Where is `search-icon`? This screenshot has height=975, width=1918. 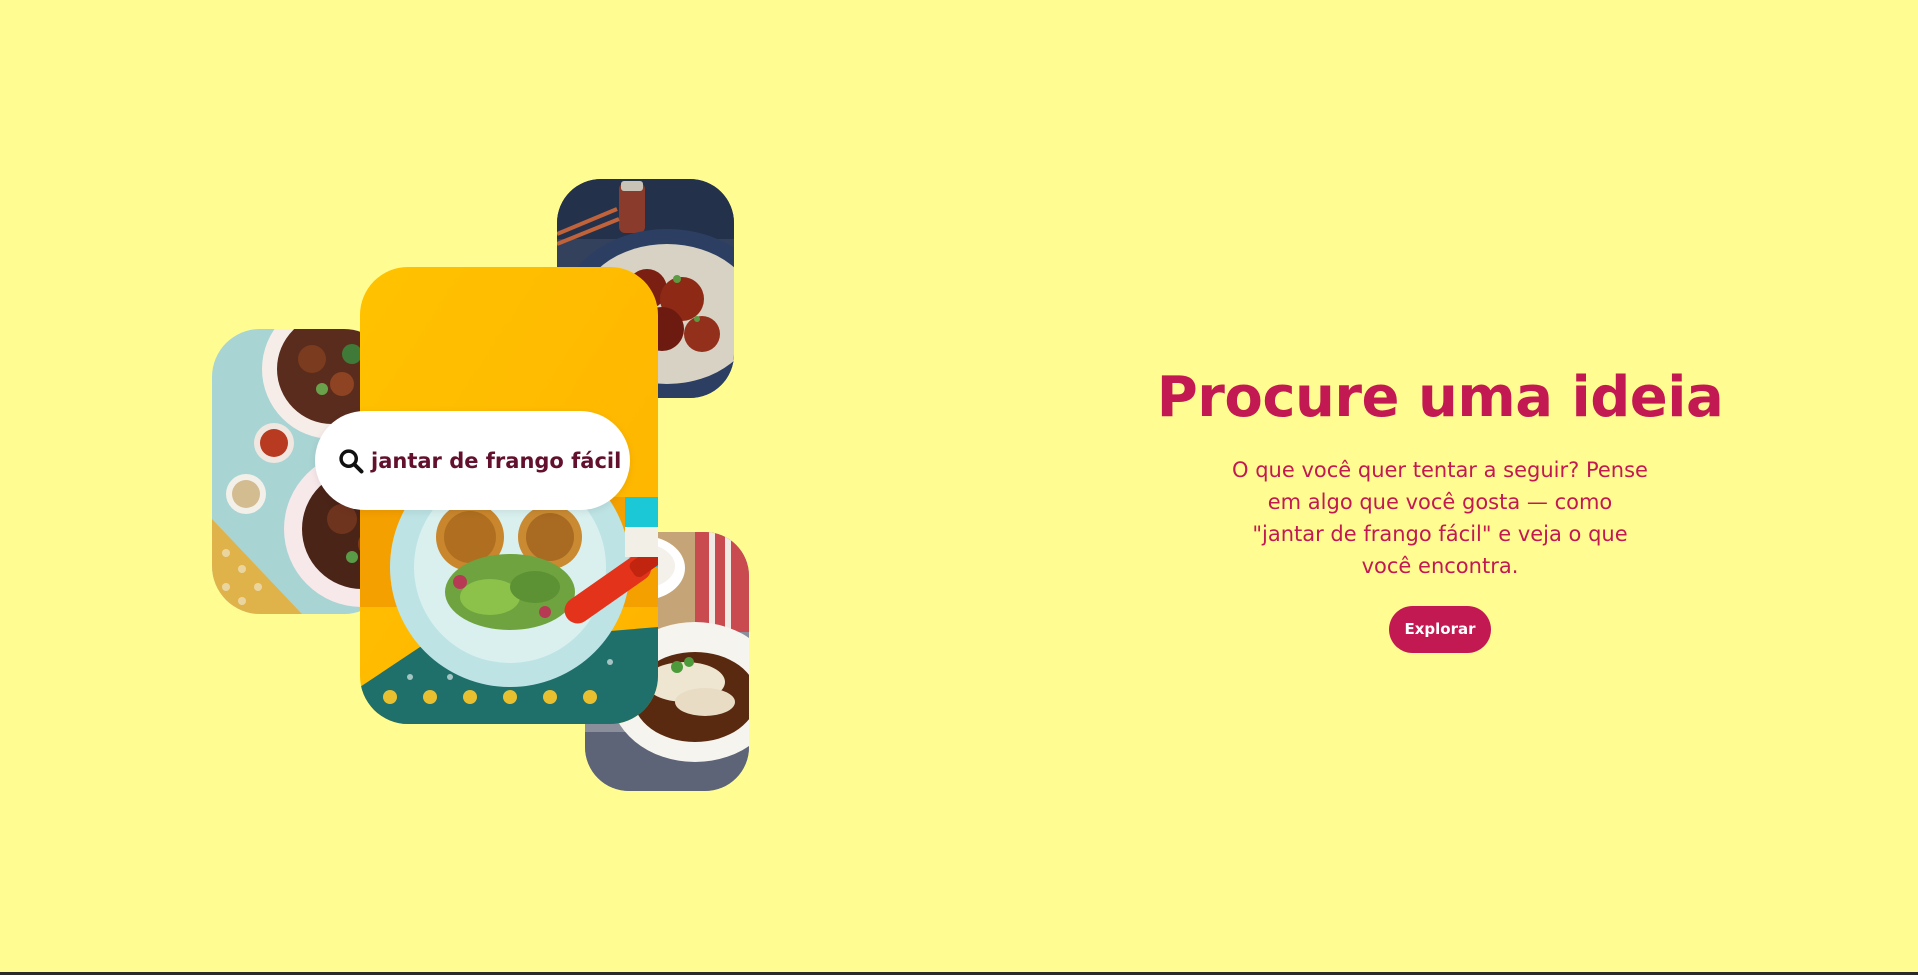
search-icon is located at coordinates (351, 460).